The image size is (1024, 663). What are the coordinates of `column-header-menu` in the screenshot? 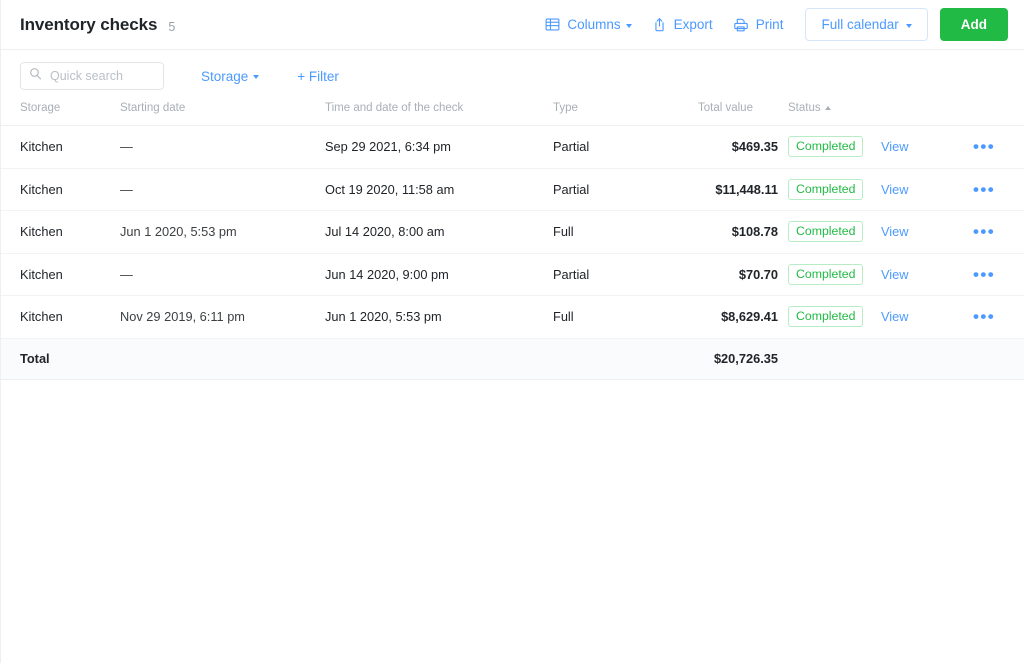 It's located at (998, 114).